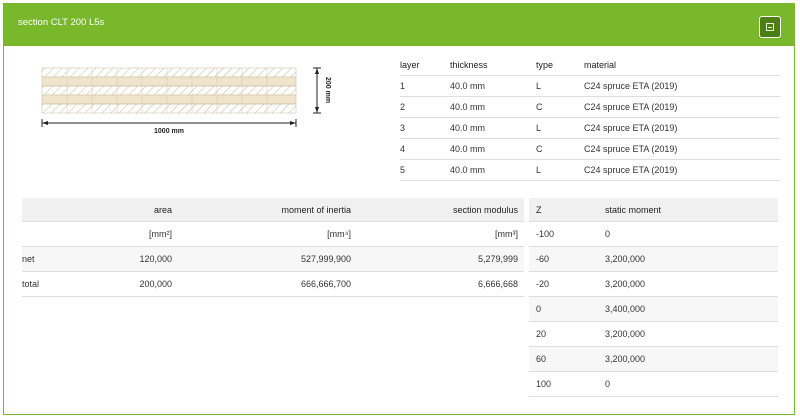  I want to click on width-label: 1000 mm, so click(169, 131).